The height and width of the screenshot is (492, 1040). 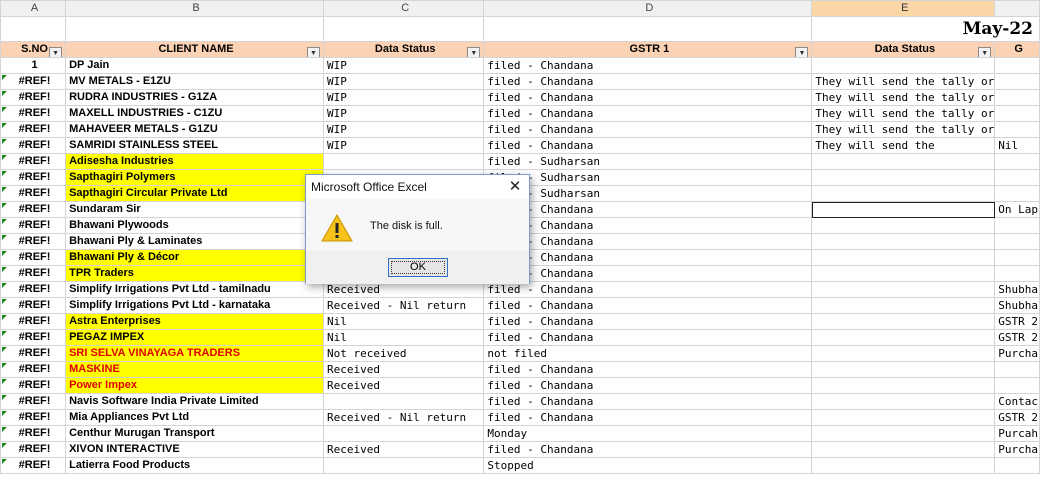 I want to click on cell-client-name: Simplify Irrigations Pvt Ltd - tamilnadu, so click(x=195, y=289).